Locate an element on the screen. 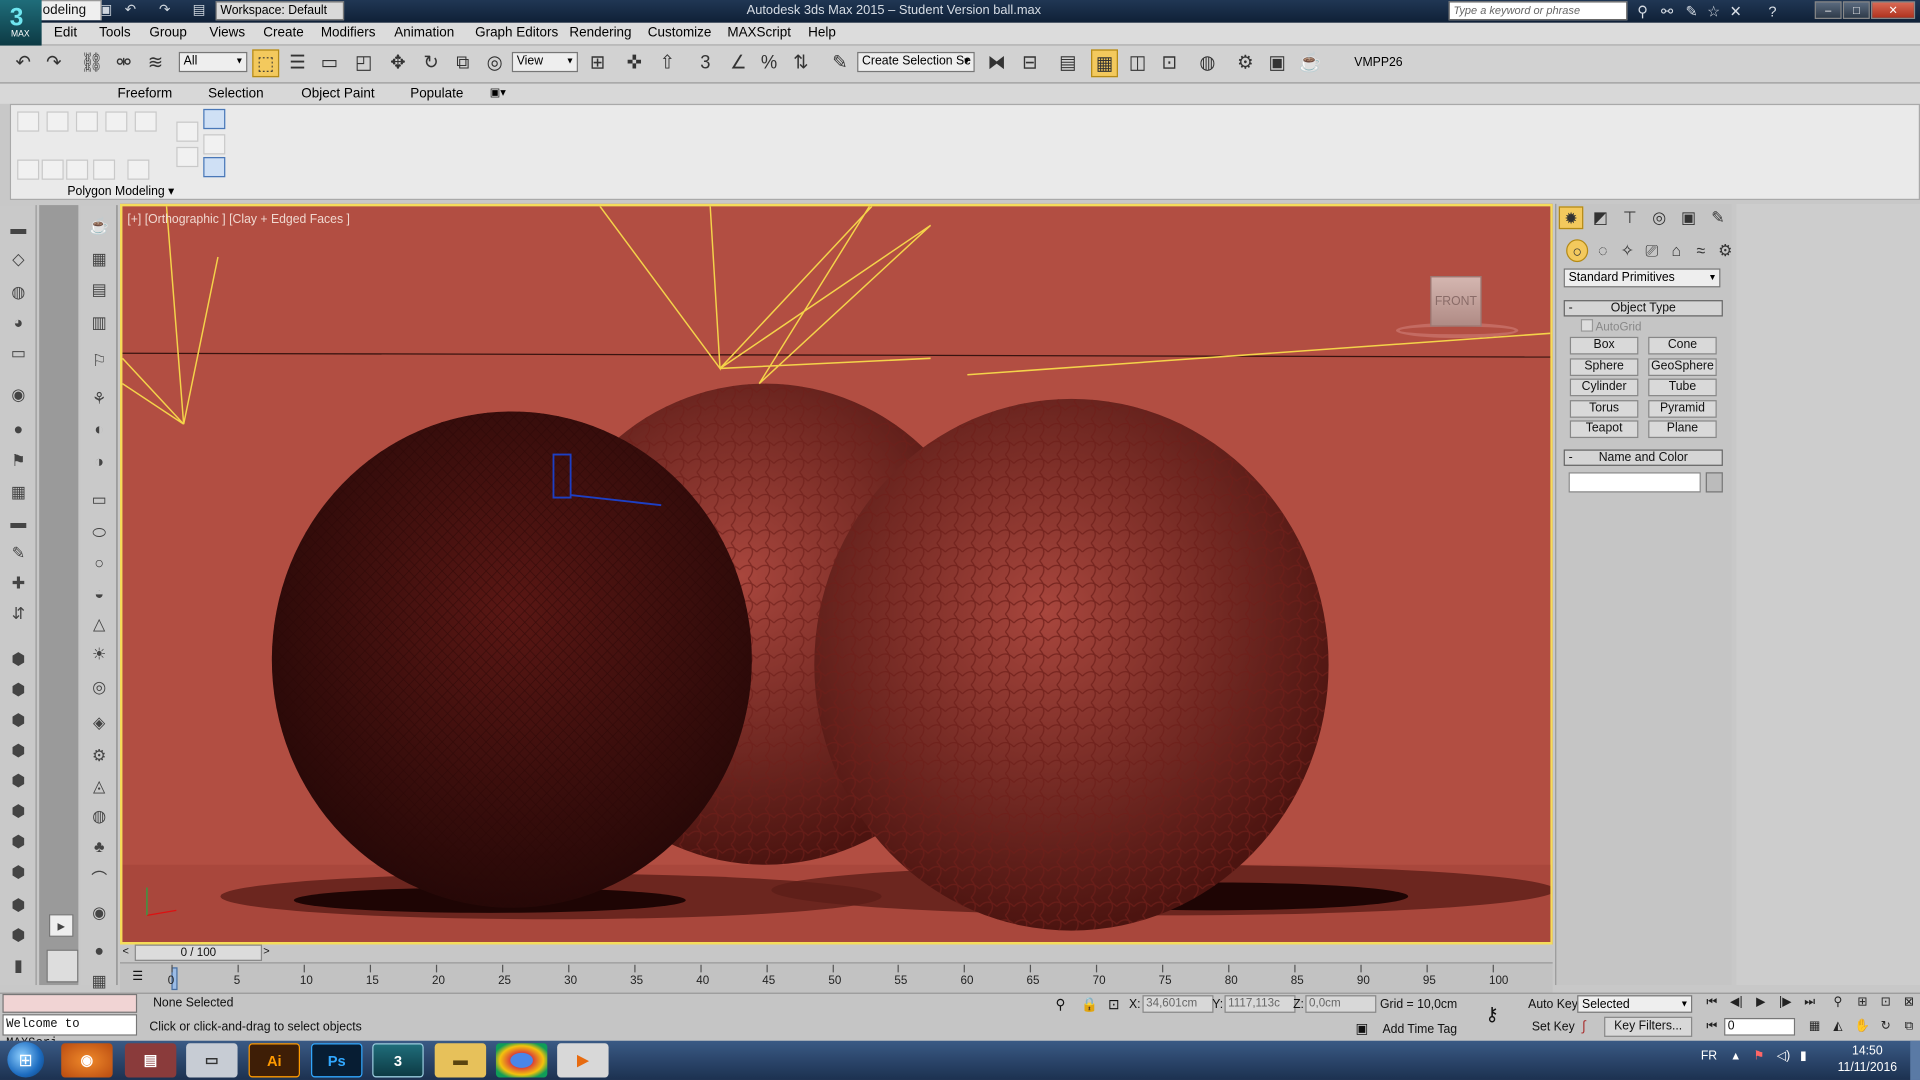 Image resolution: width=1920 pixels, height=1080 pixels. action-center-icon: ⚑ is located at coordinates (1758, 1057).